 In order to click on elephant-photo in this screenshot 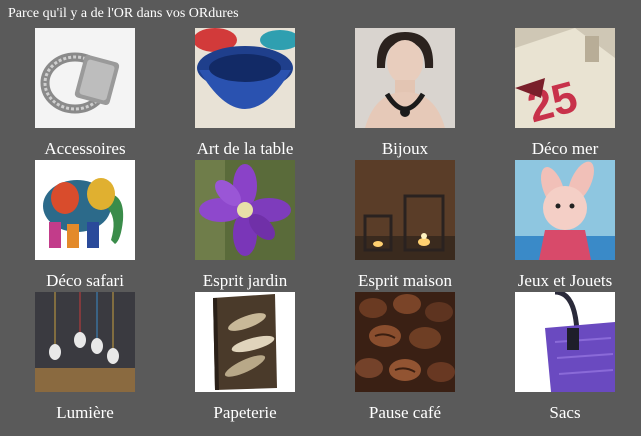, I will do `click(85, 210)`.